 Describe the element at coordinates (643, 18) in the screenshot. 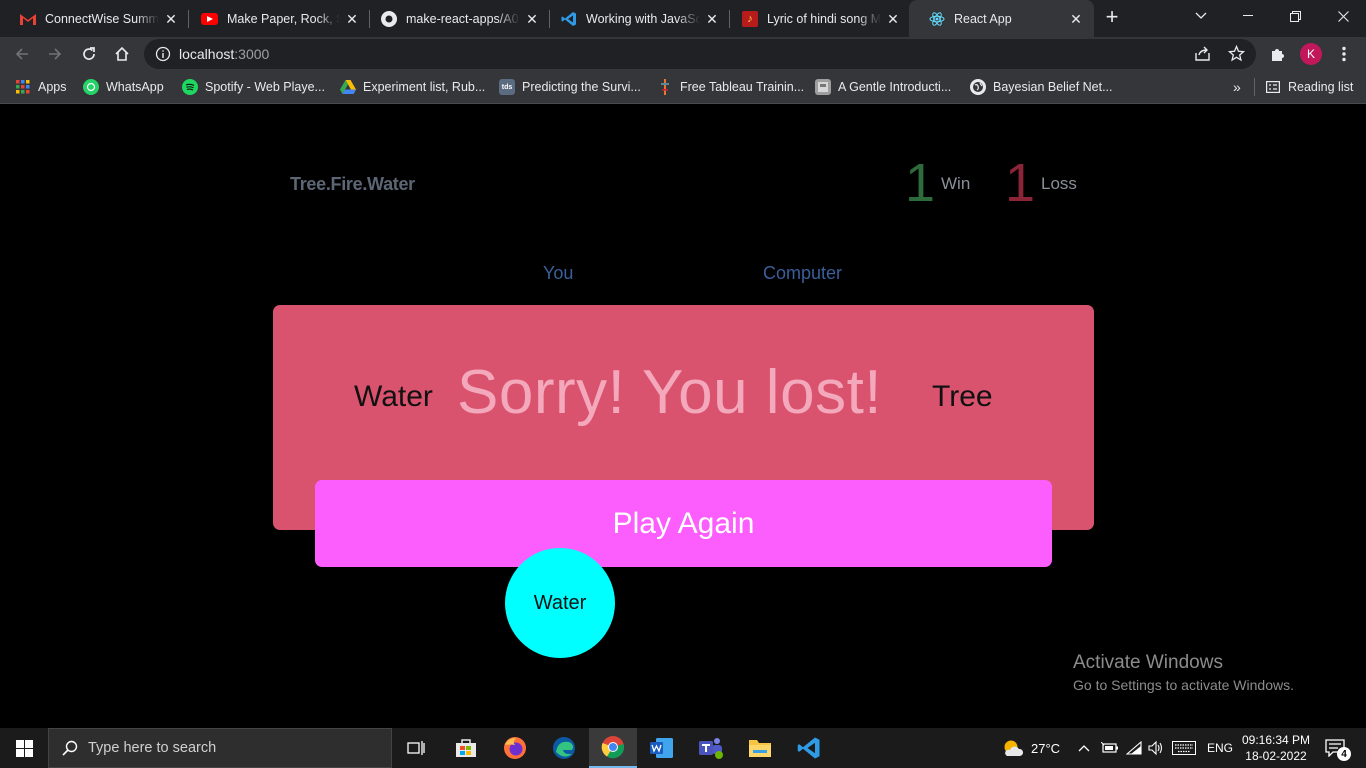

I see `tab-title: Working with JavaSc` at that location.